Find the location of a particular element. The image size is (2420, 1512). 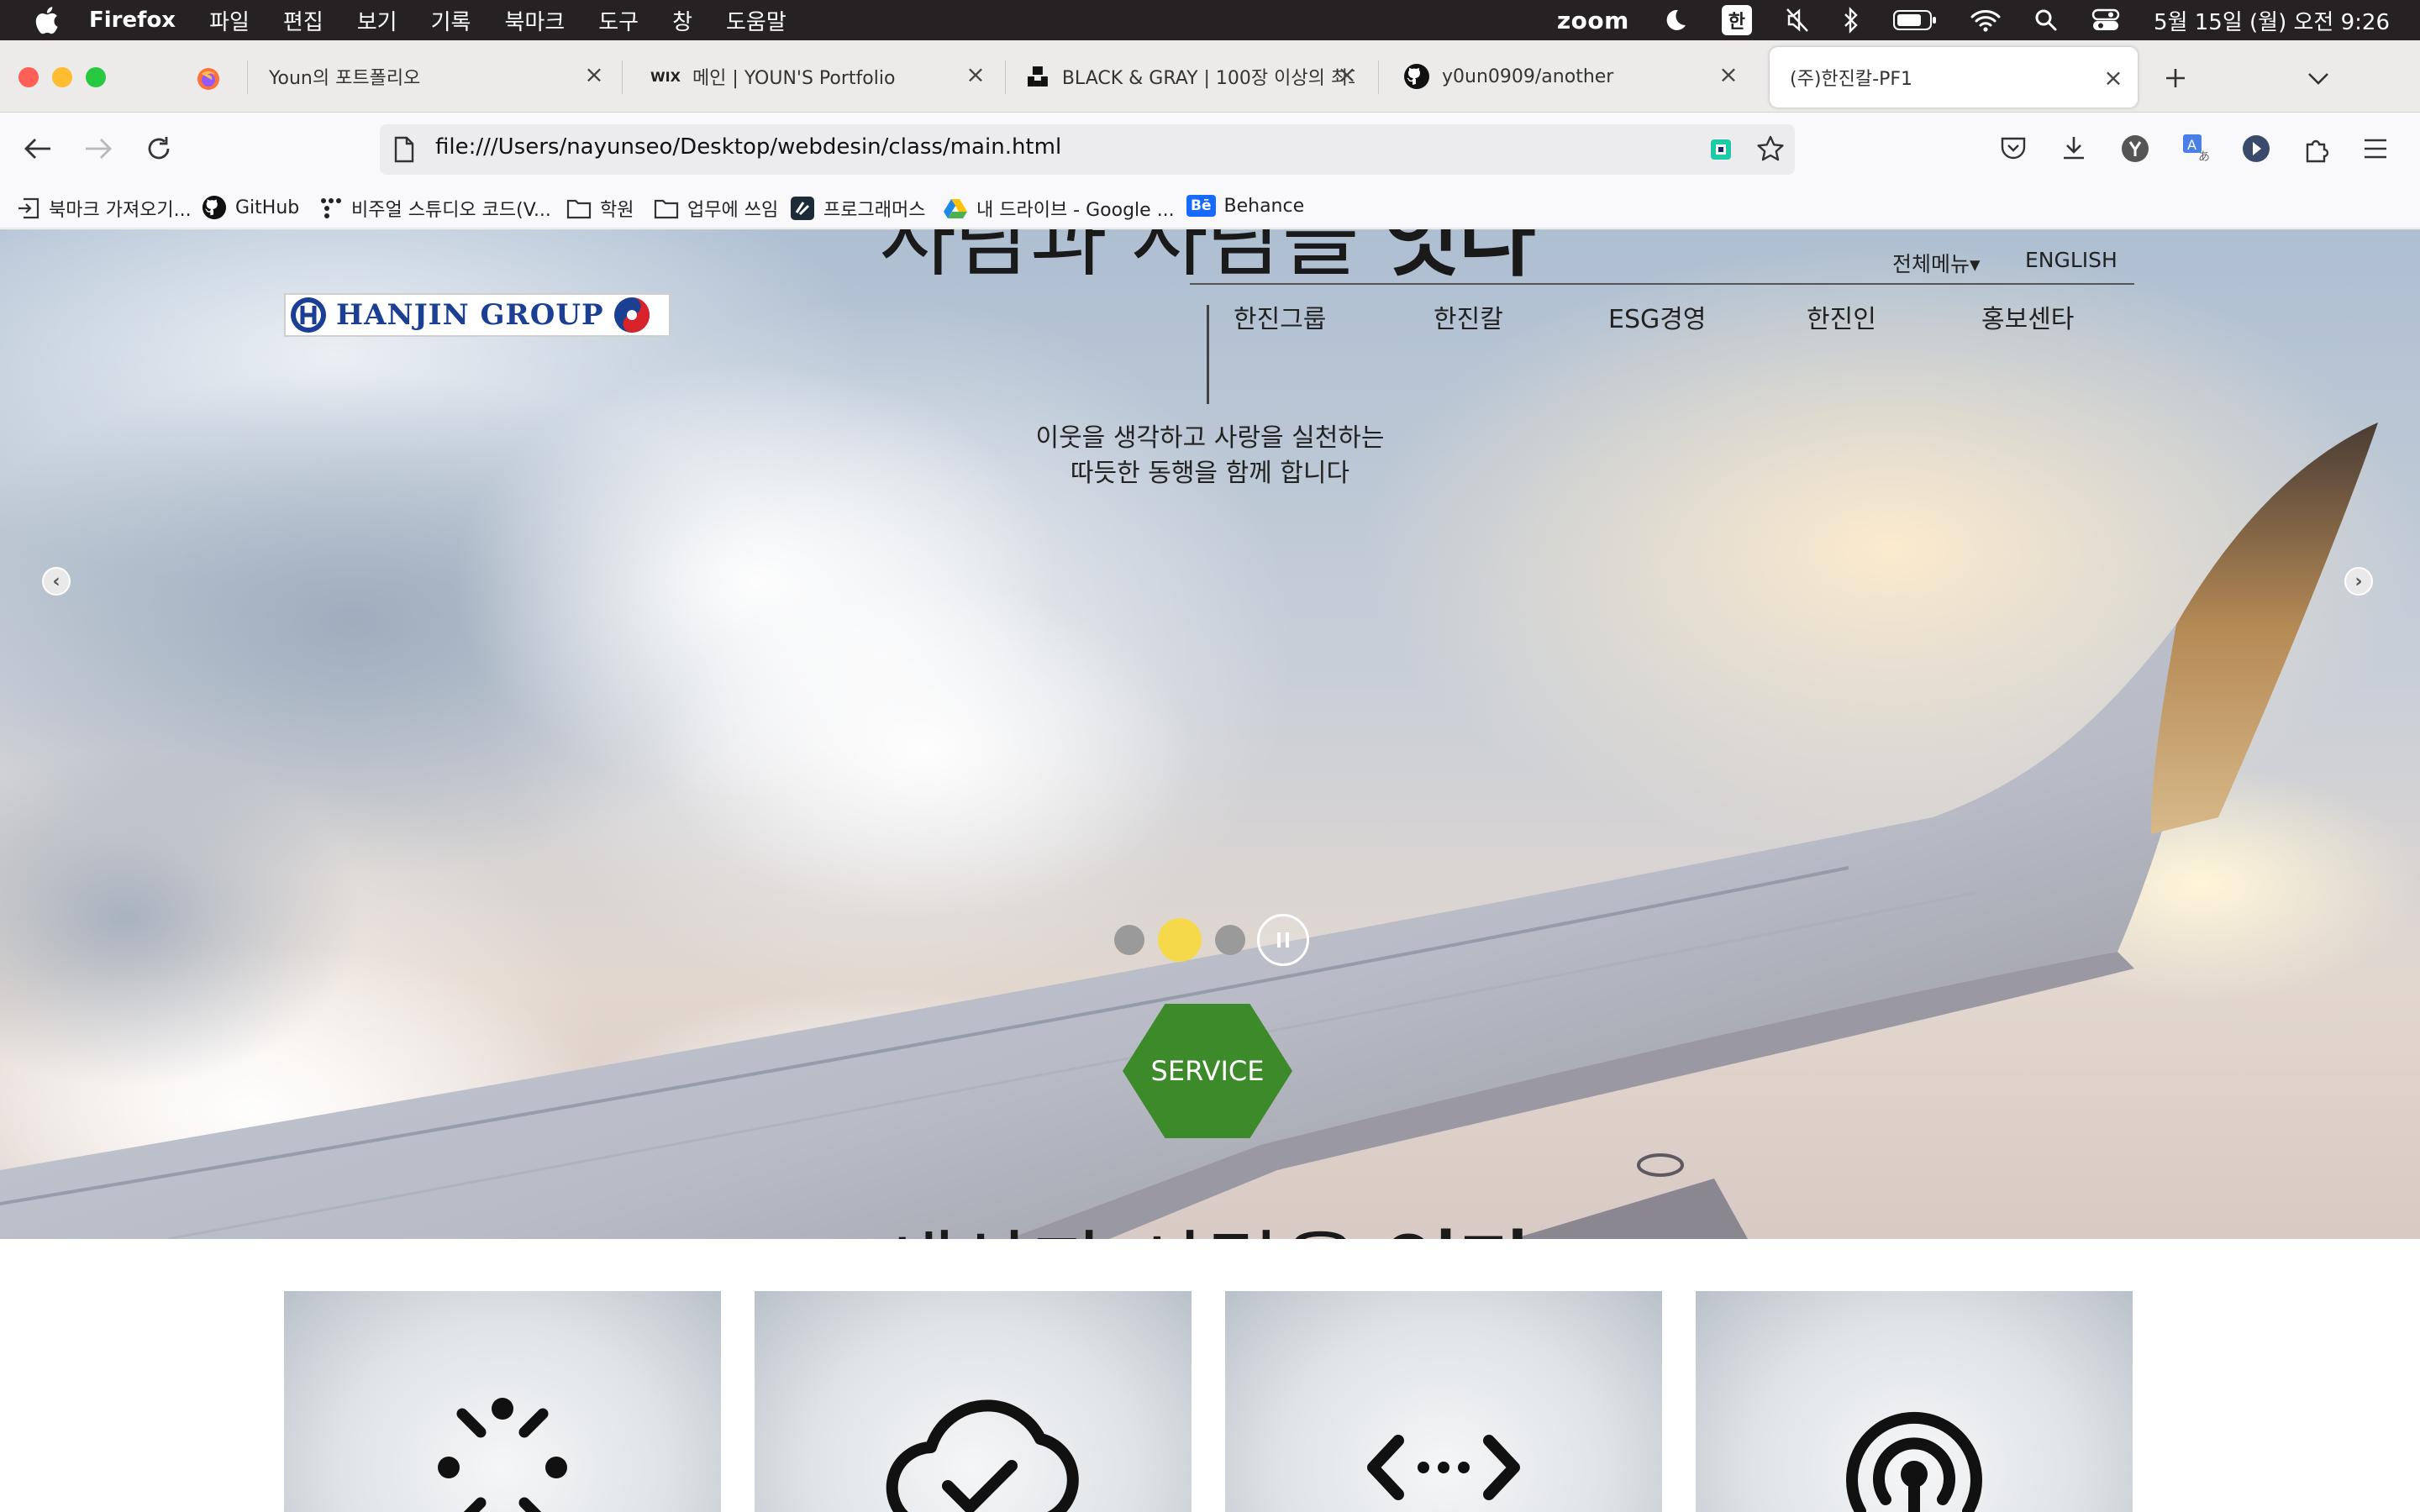

menu-window: 창 is located at coordinates (682, 20).